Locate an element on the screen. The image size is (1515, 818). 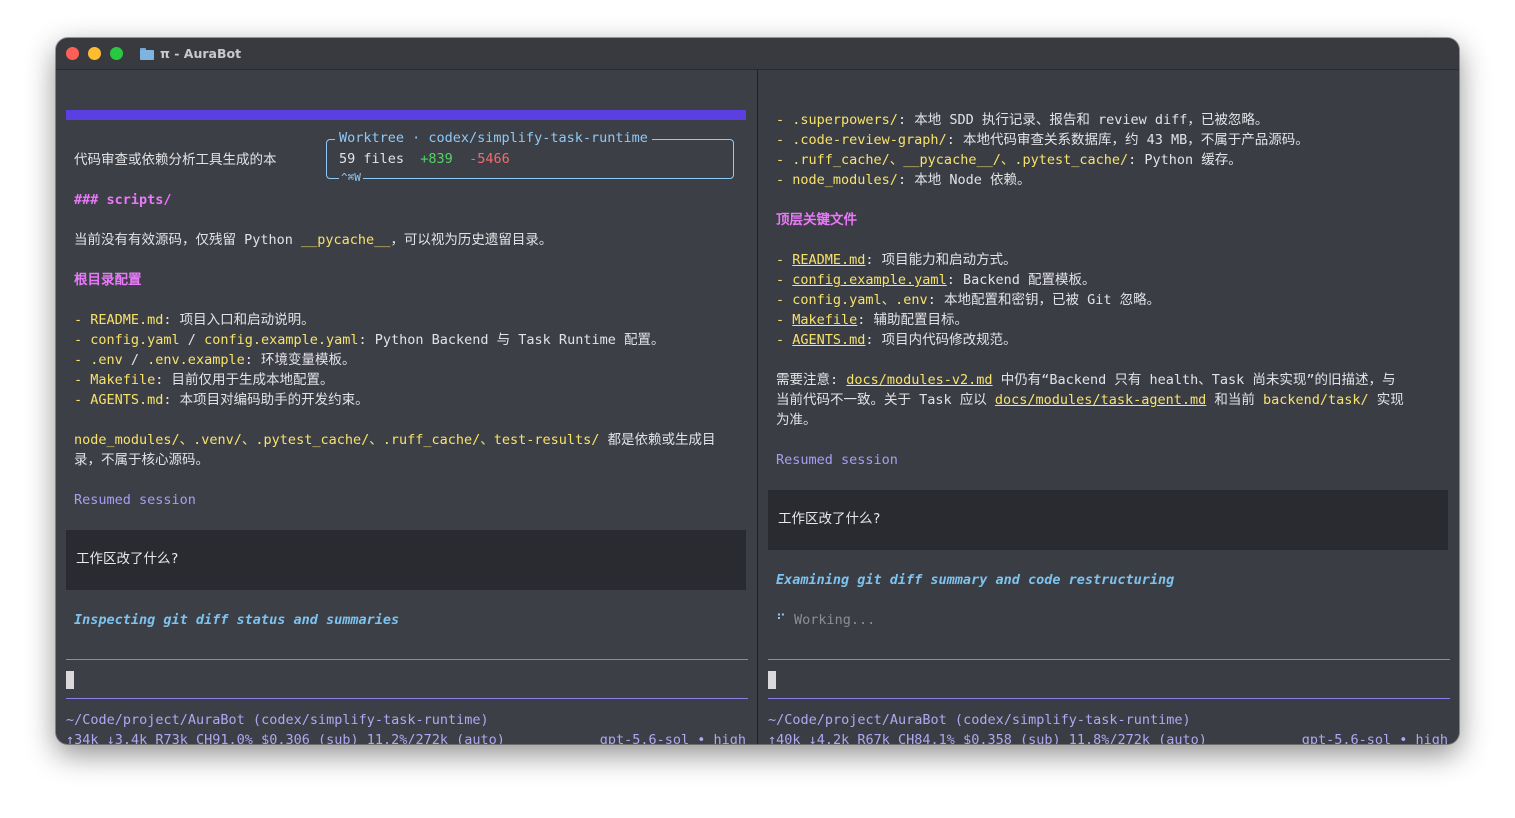
worktree-added: +839 is located at coordinates (436, 159).